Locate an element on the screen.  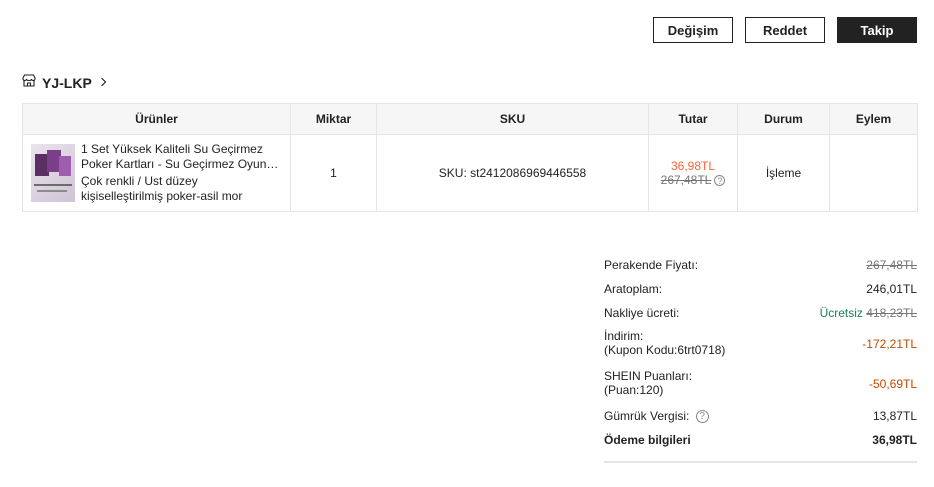
discount-value: -172,21TL is located at coordinates (889, 344).